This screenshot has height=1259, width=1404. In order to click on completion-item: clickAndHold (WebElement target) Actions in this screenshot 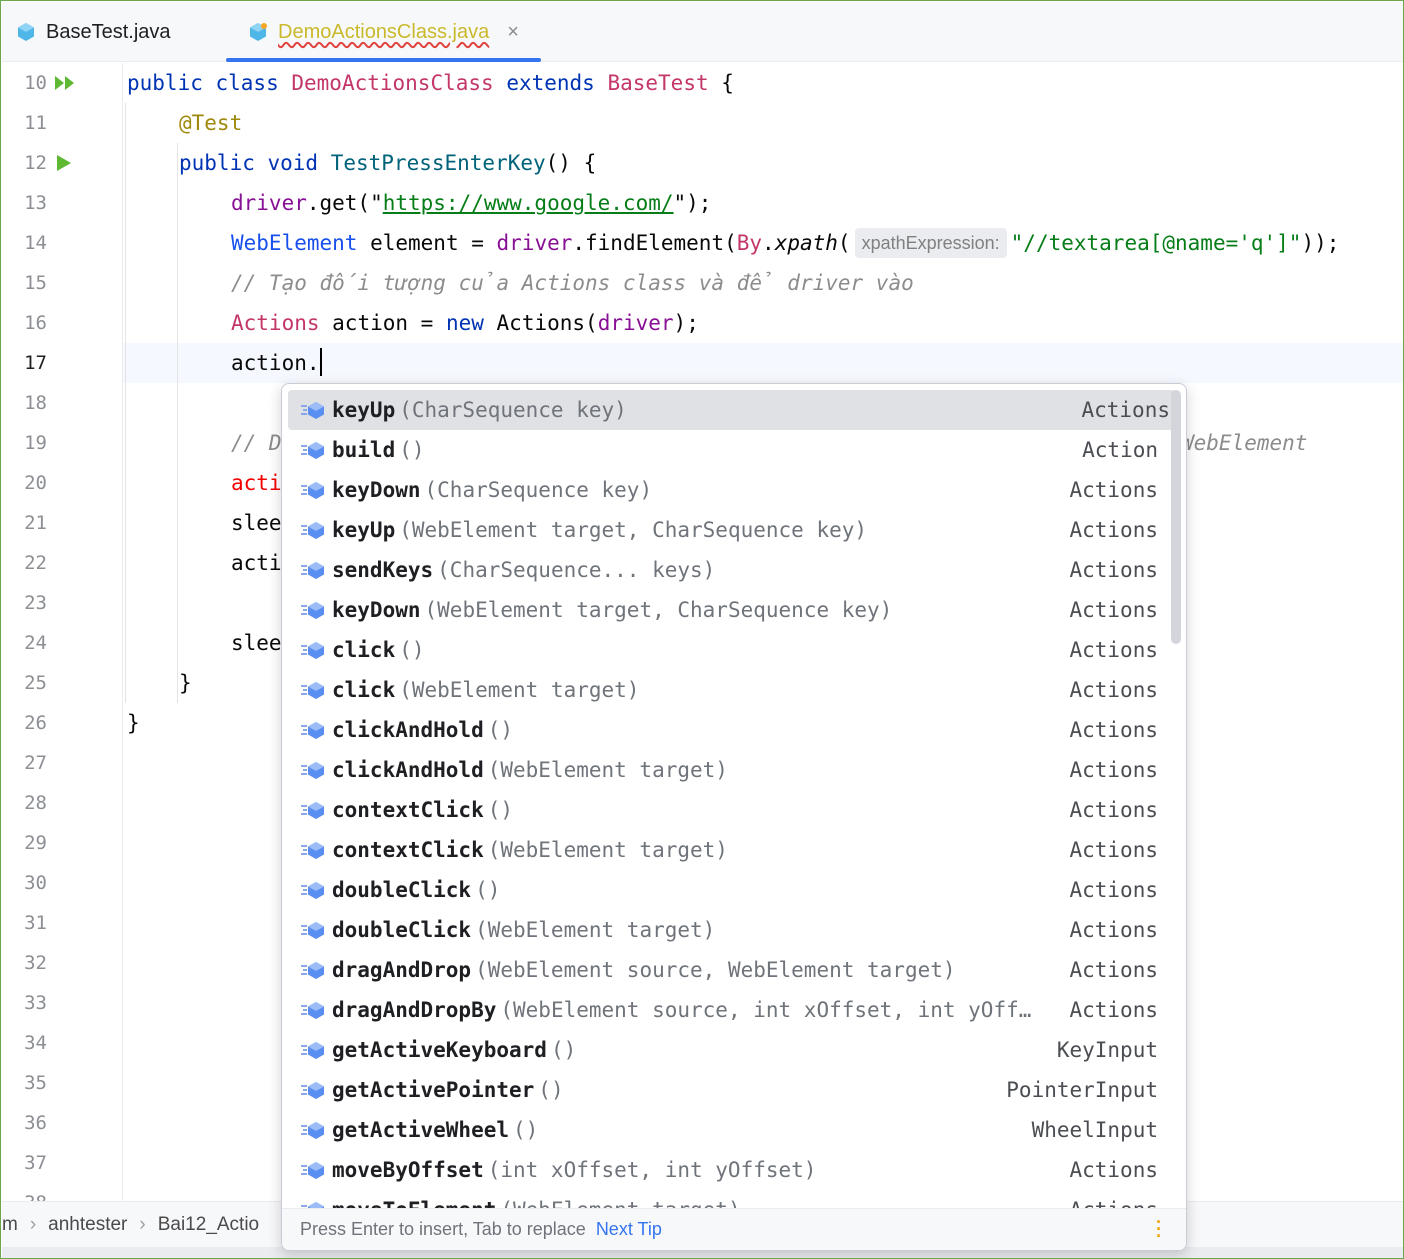, I will do `click(734, 770)`.